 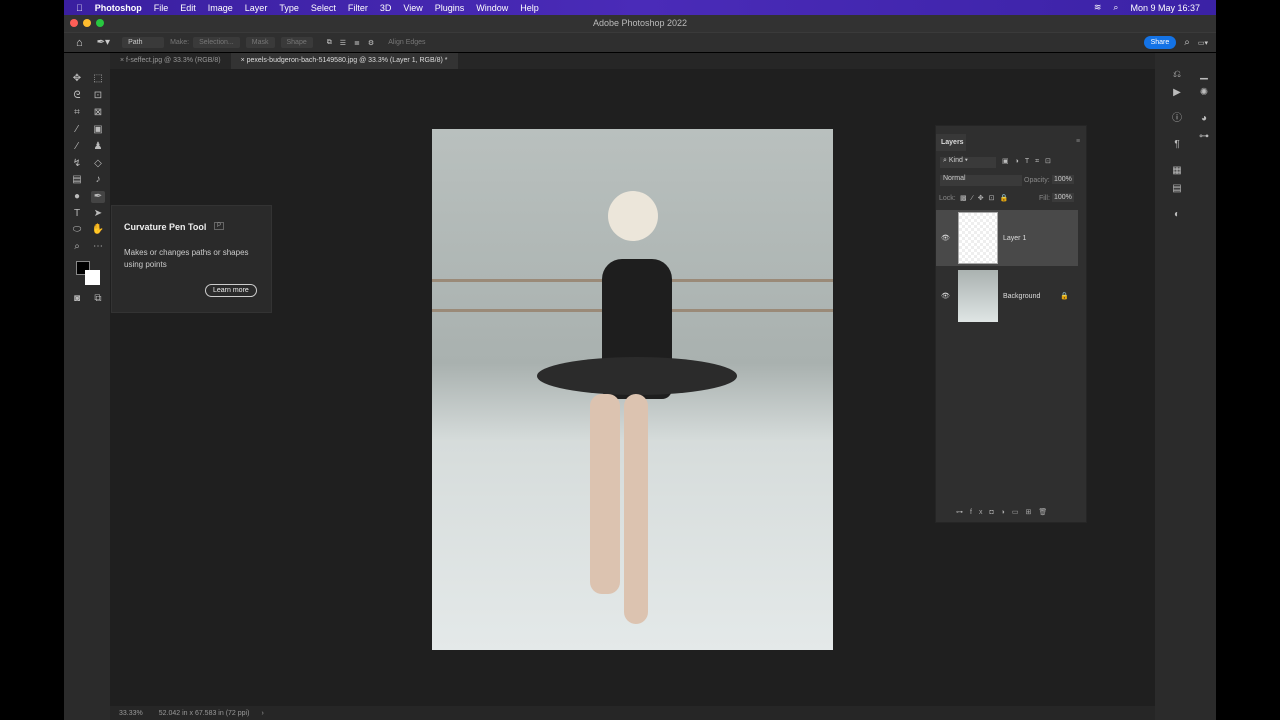 I want to click on menu-edit: Edit, so click(x=188, y=8).